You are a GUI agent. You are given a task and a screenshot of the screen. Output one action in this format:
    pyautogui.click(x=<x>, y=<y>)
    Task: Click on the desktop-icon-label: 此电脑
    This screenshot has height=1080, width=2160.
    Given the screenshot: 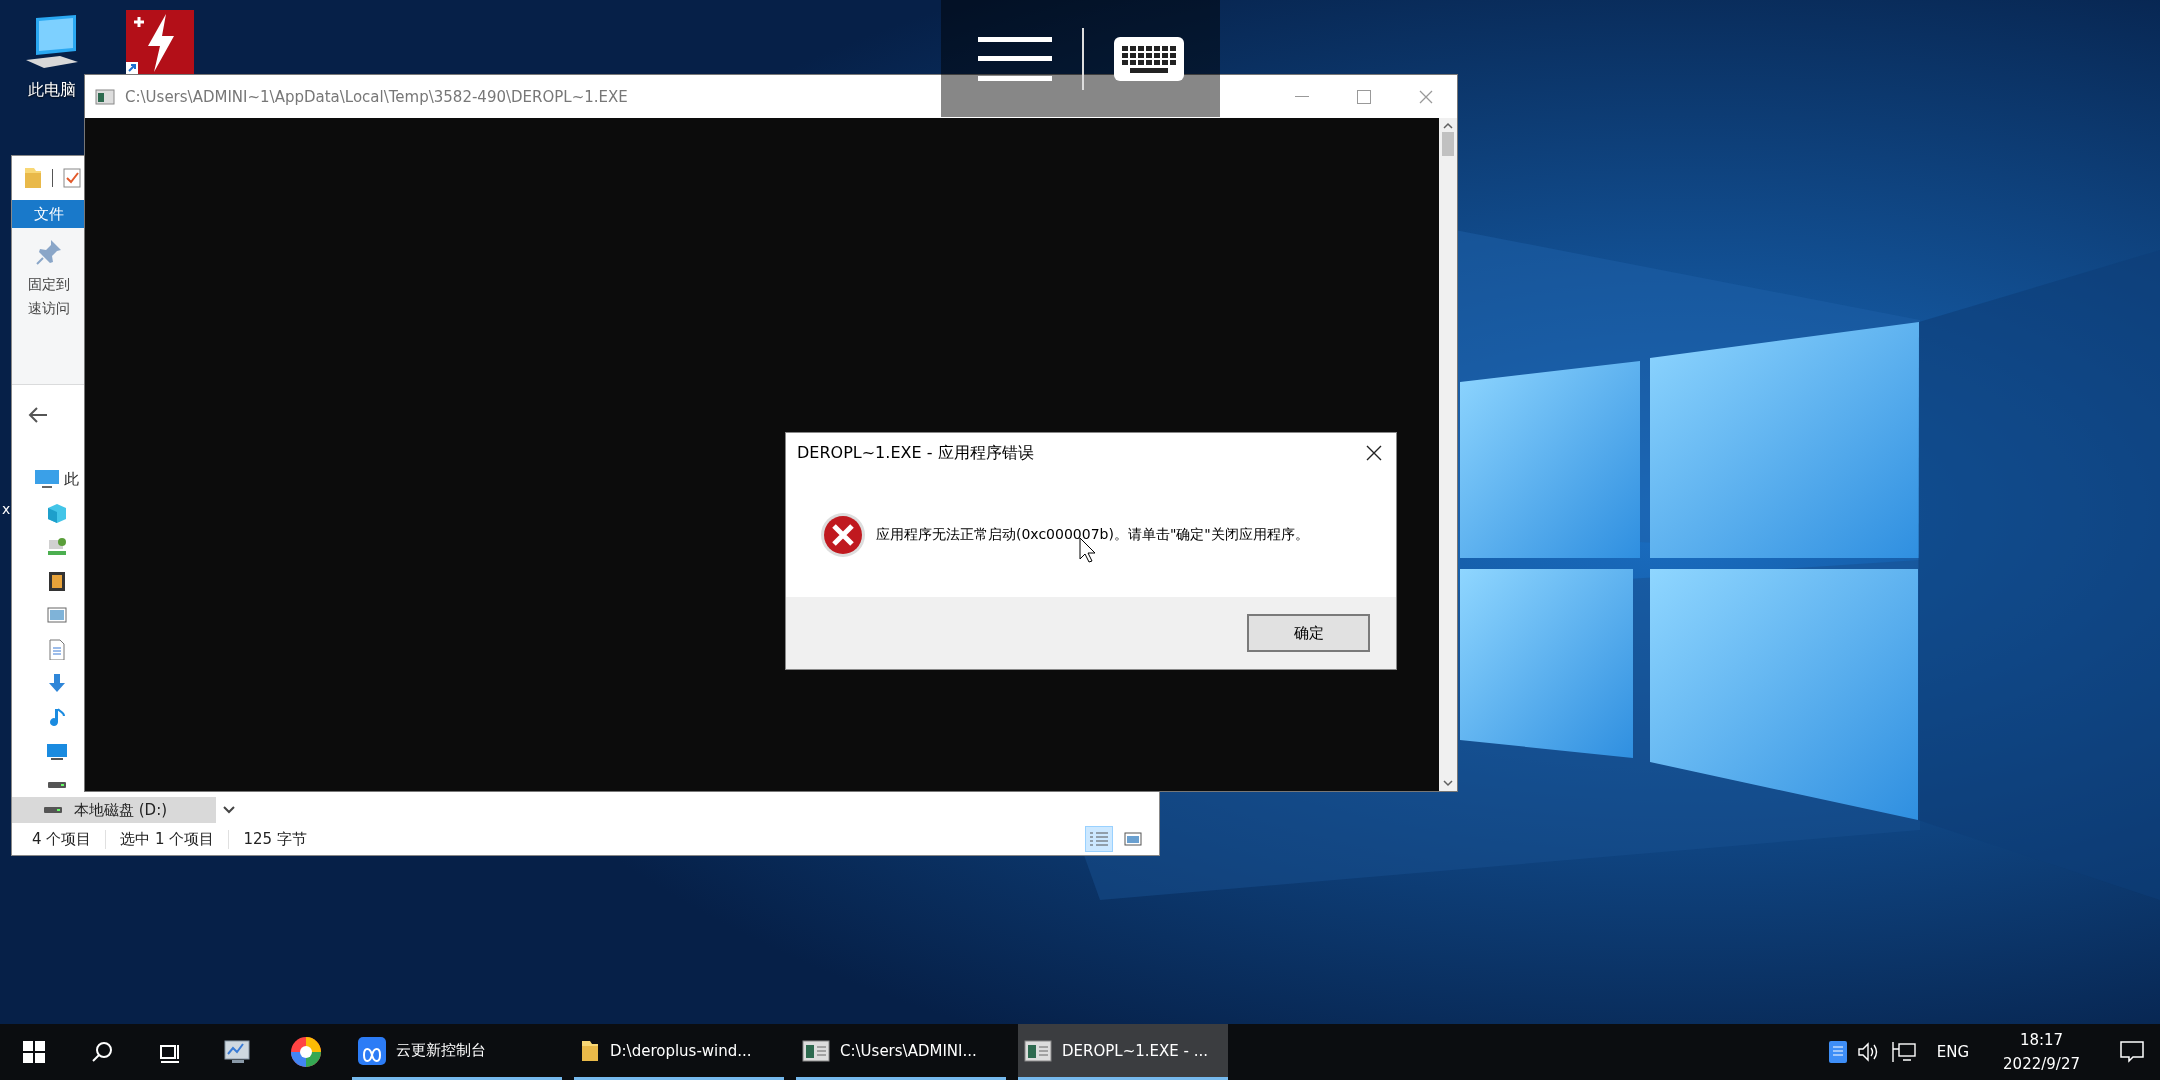 What is the action you would take?
    pyautogui.click(x=52, y=90)
    